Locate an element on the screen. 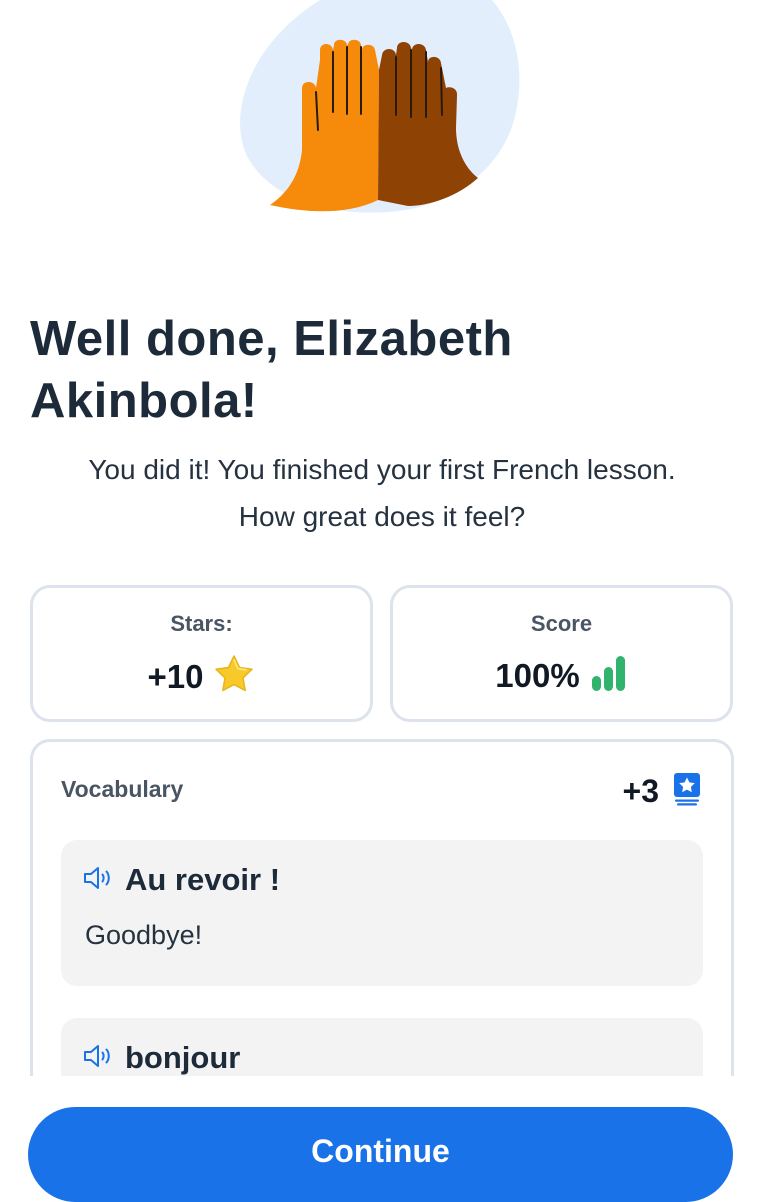  vocabulary-translation: Goodbye! is located at coordinates (144, 935).